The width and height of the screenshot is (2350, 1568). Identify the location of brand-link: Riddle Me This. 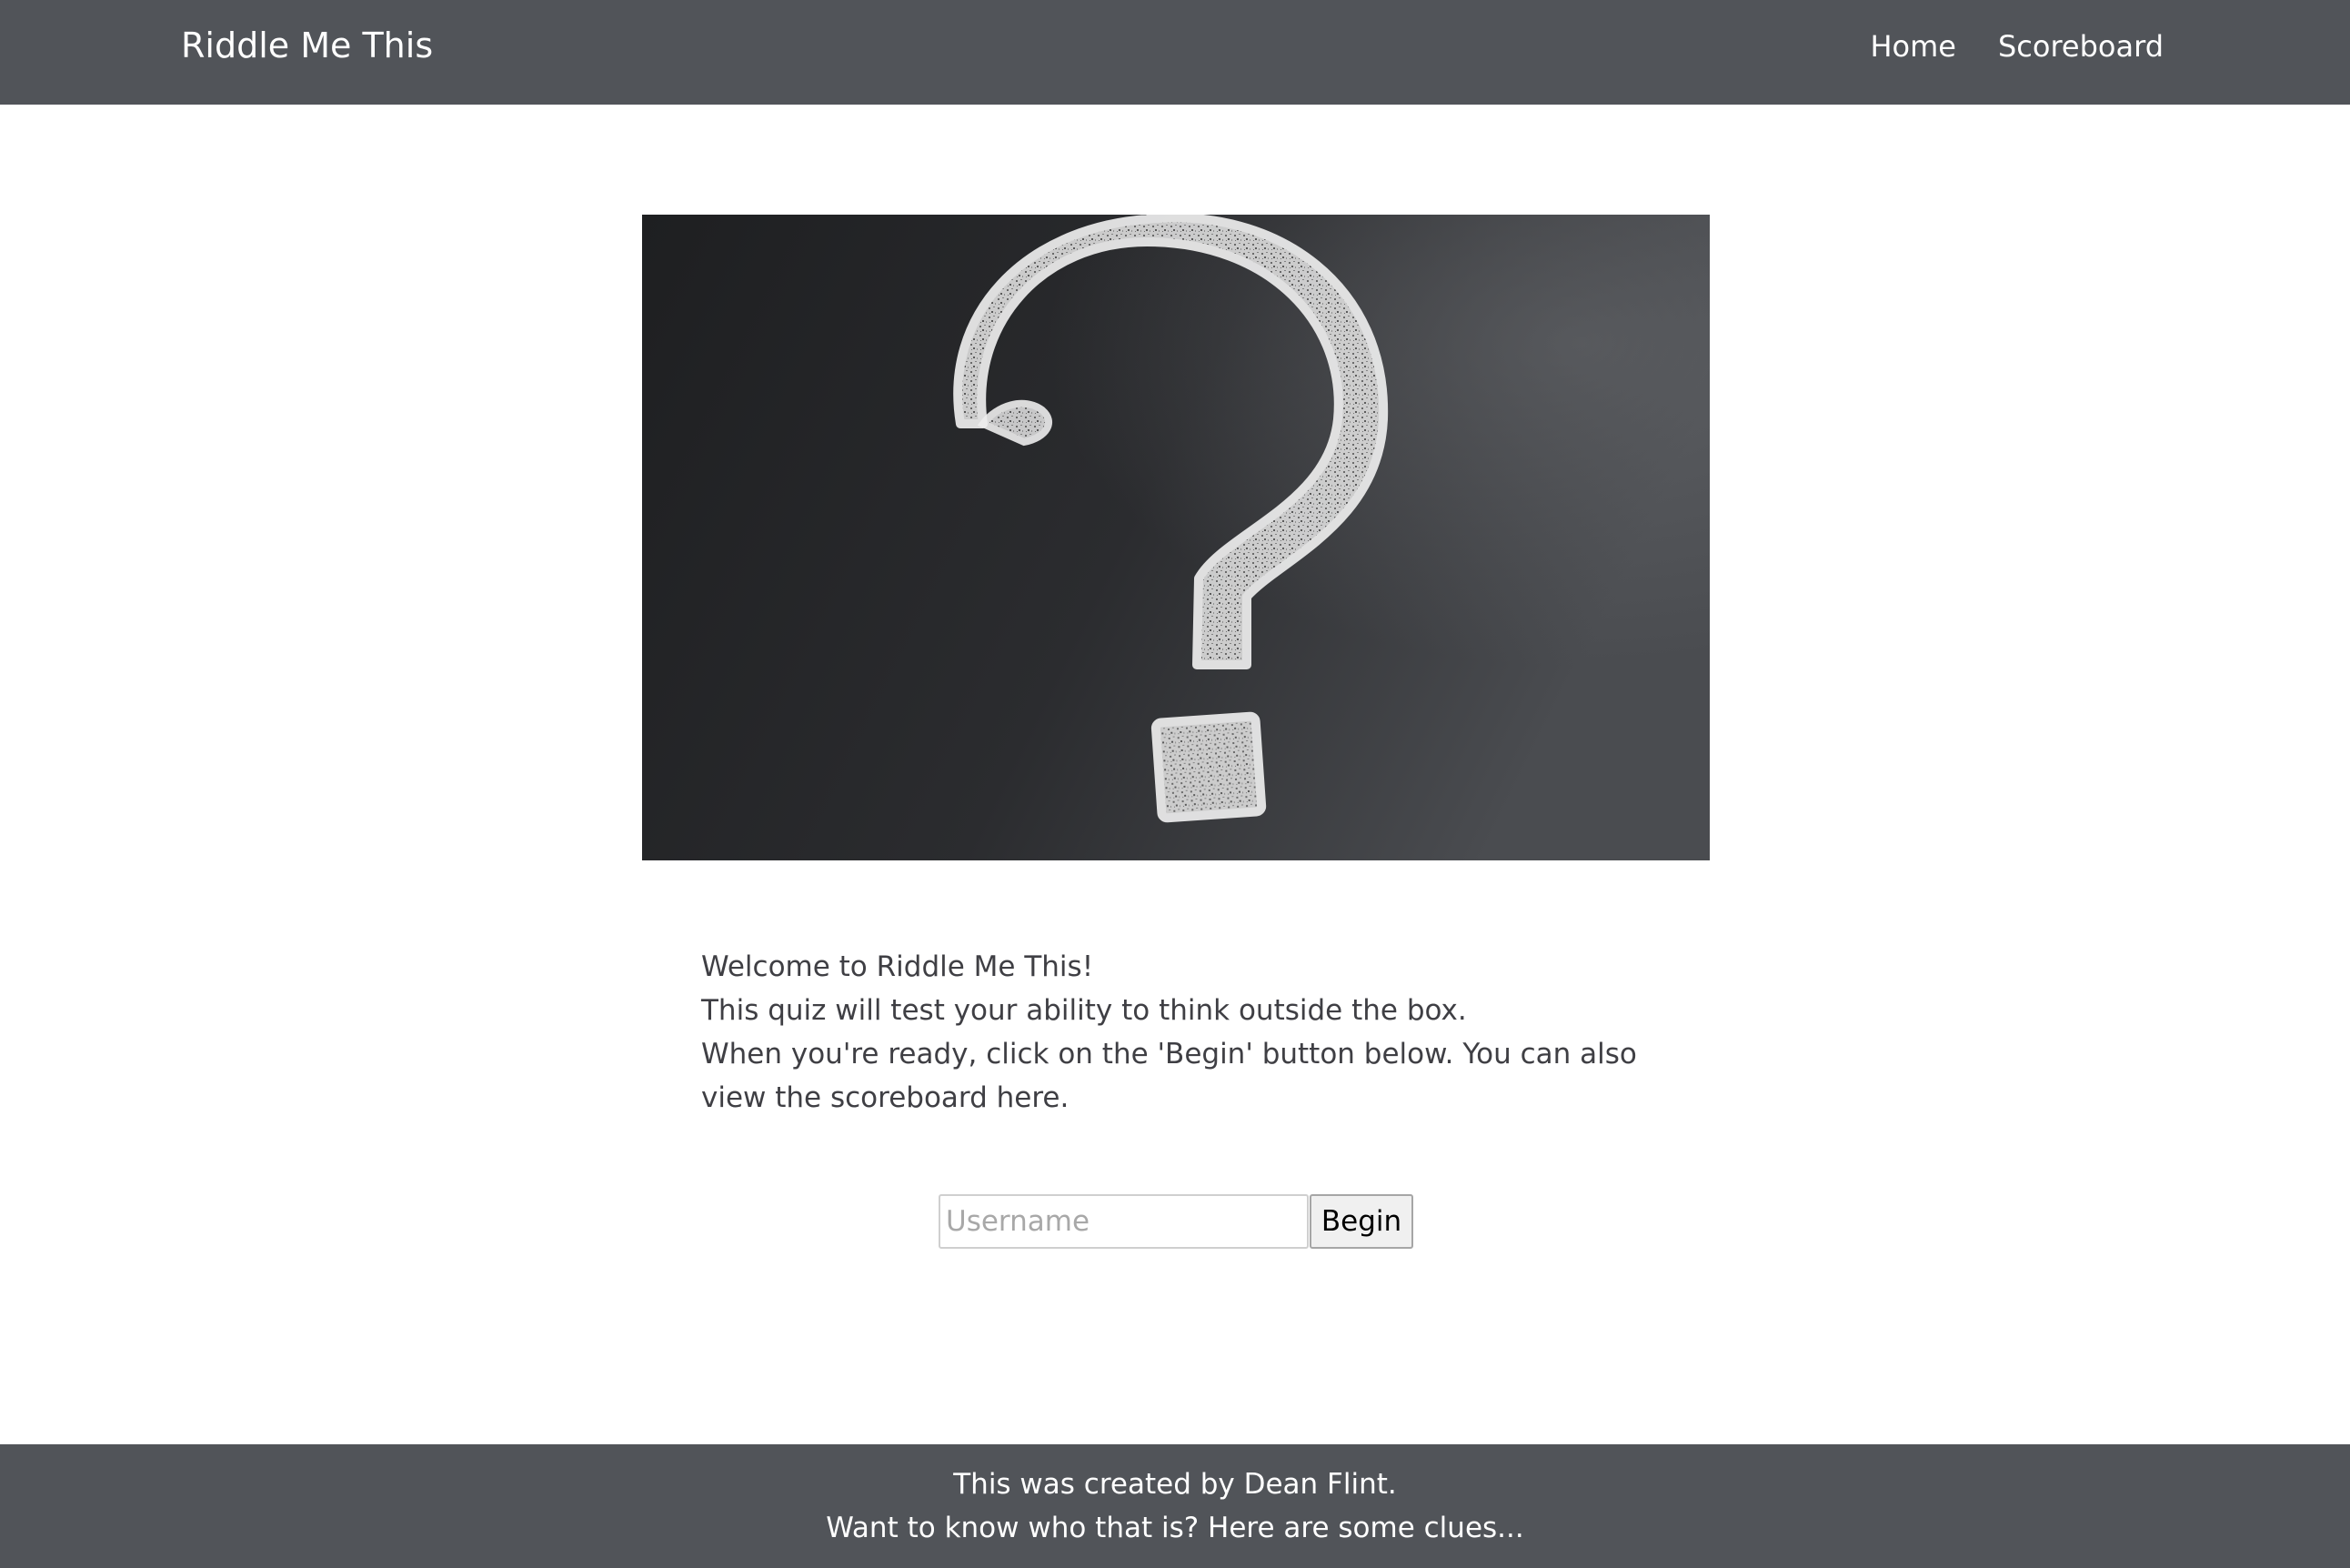
(307, 45).